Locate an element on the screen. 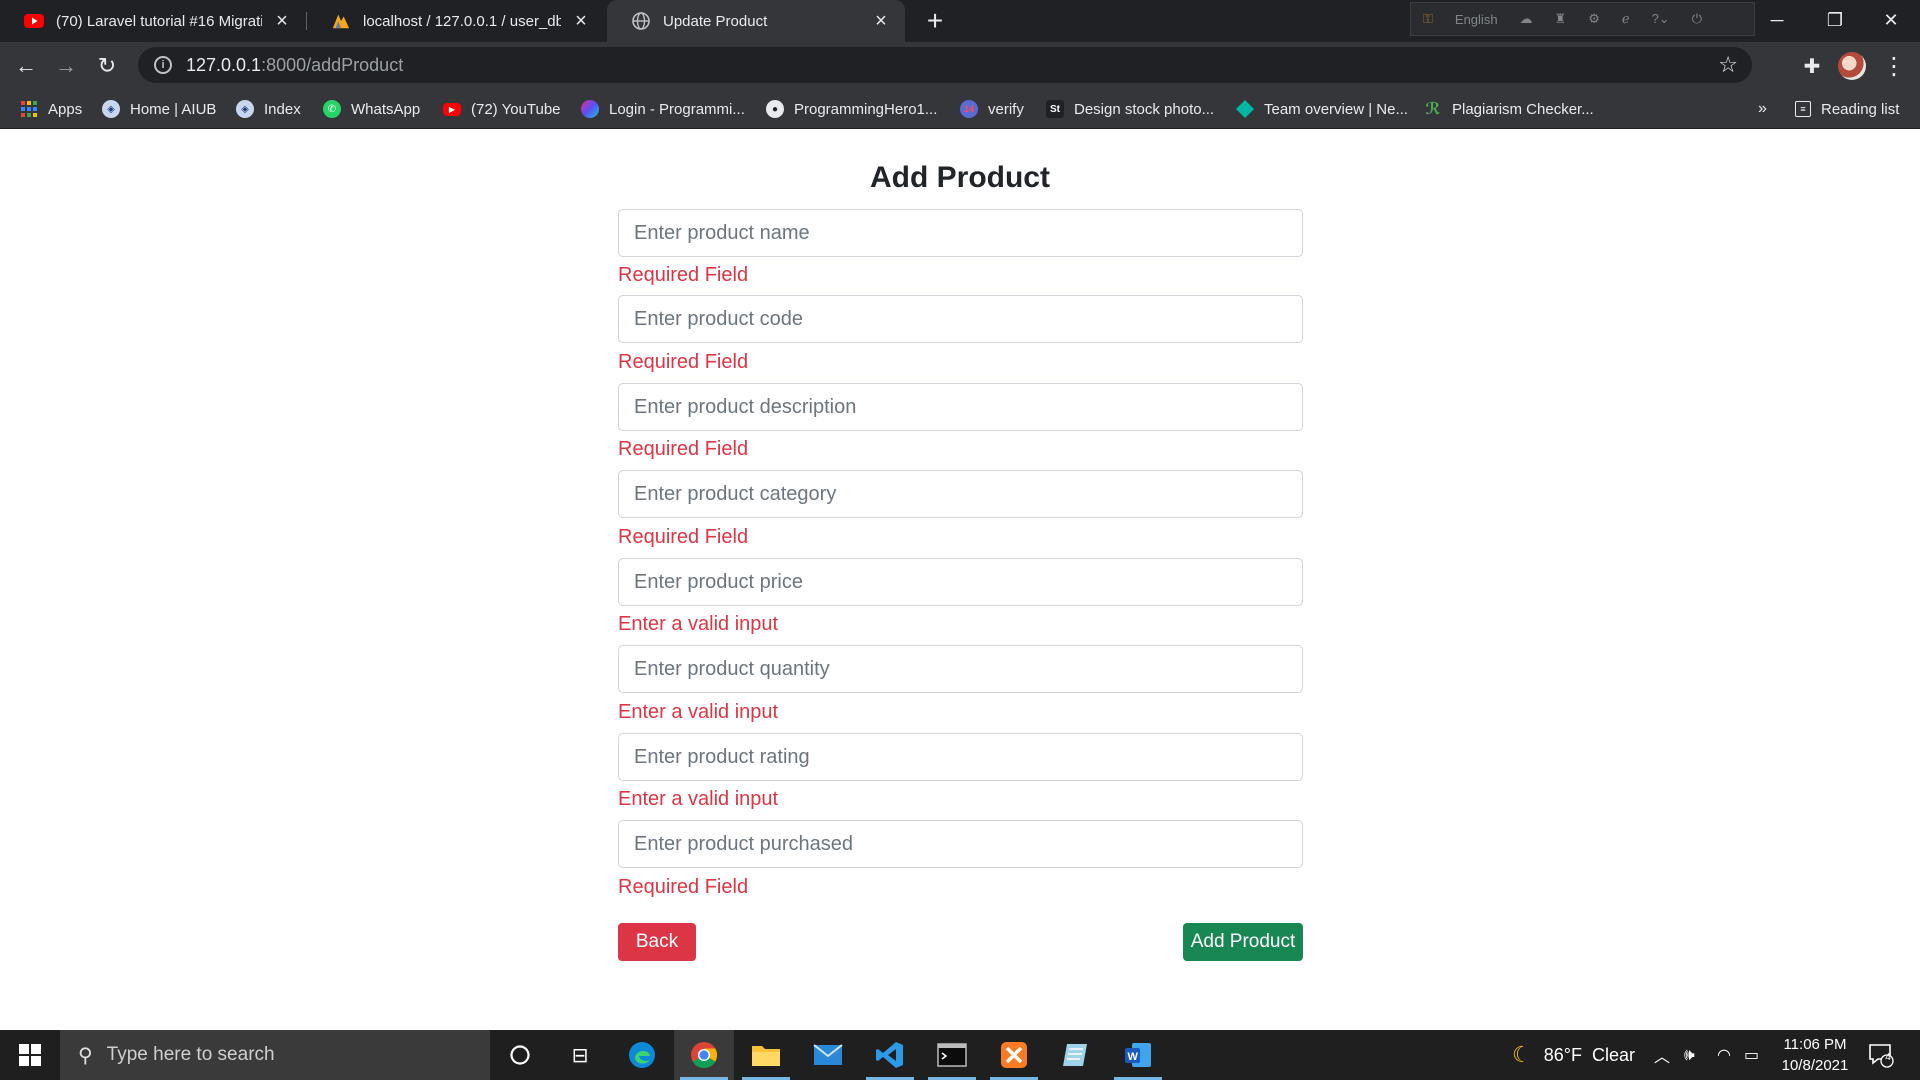  start-button is located at coordinates (30, 1055).